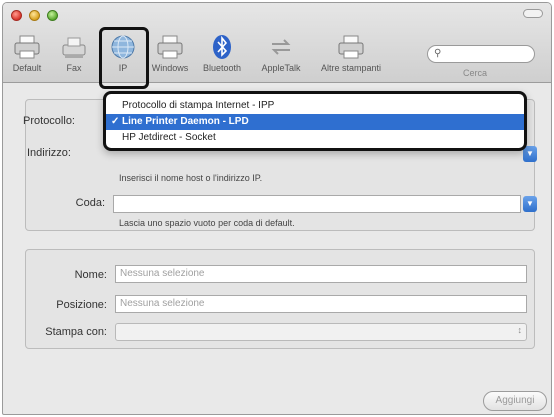  Describe the element at coordinates (16, 15) in the screenshot. I see `close-window-button` at that location.